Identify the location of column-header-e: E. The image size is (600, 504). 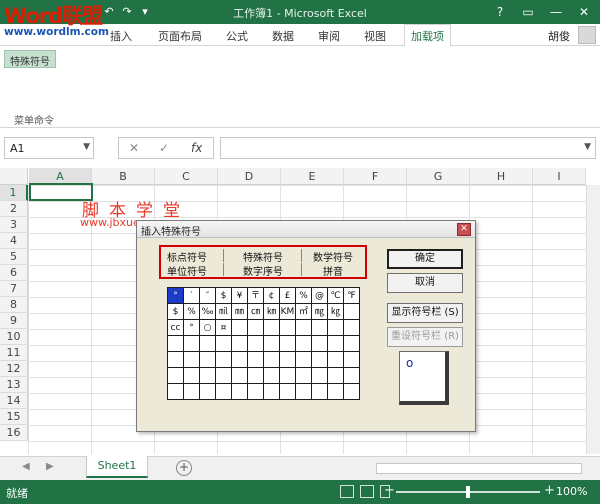
(312, 176).